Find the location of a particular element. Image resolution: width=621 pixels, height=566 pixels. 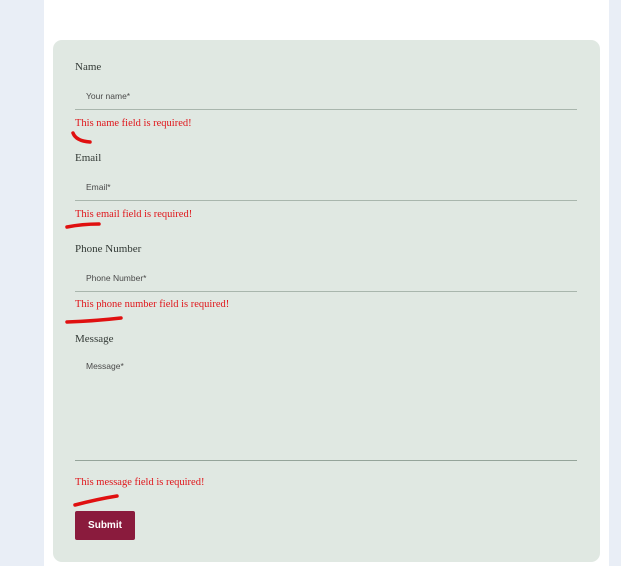

phone-label: Phone Number is located at coordinates (108, 249).